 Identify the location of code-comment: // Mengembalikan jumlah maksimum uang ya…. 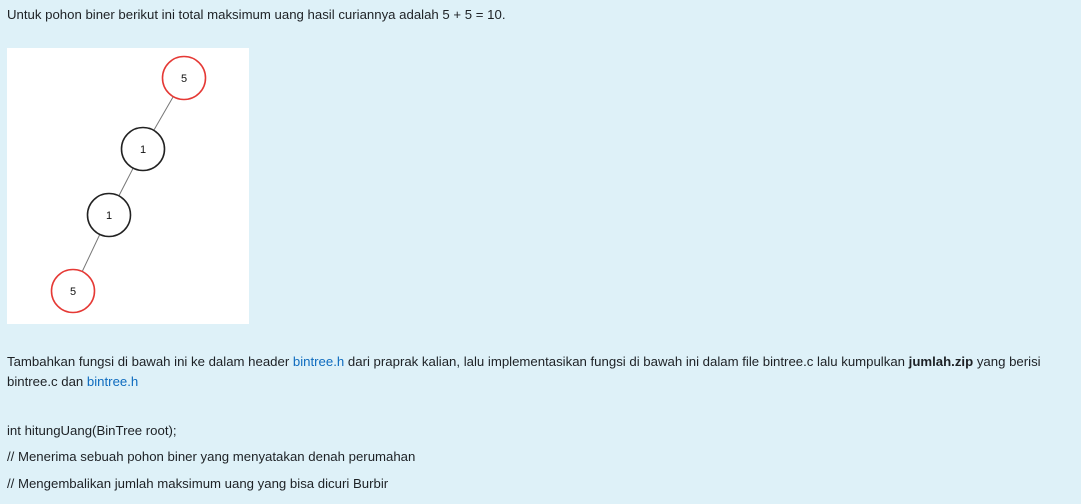
(198, 483).